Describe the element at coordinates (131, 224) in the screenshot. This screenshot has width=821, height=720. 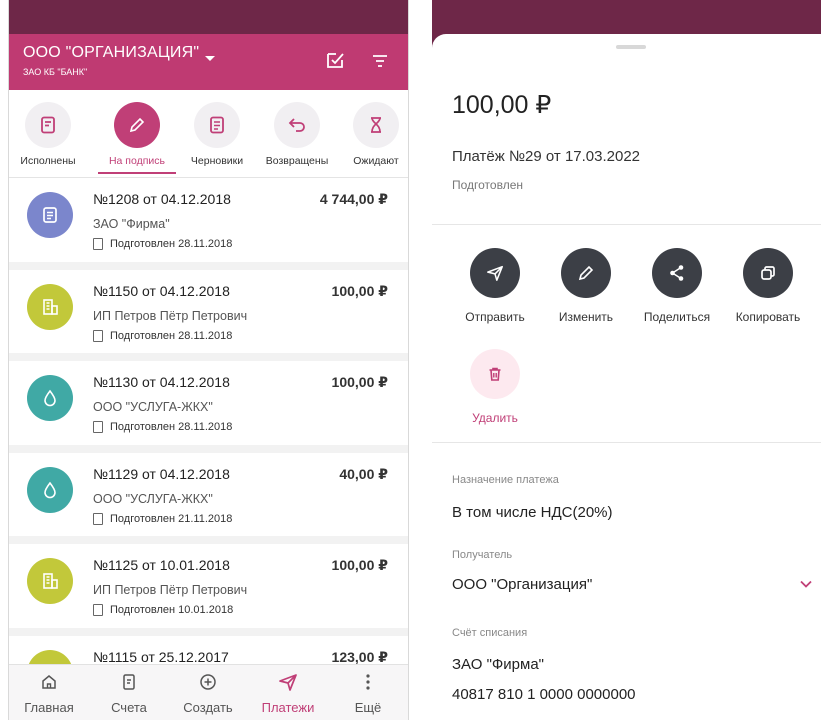
I see `payment-payee: ЗАО "Фирма"` at that location.